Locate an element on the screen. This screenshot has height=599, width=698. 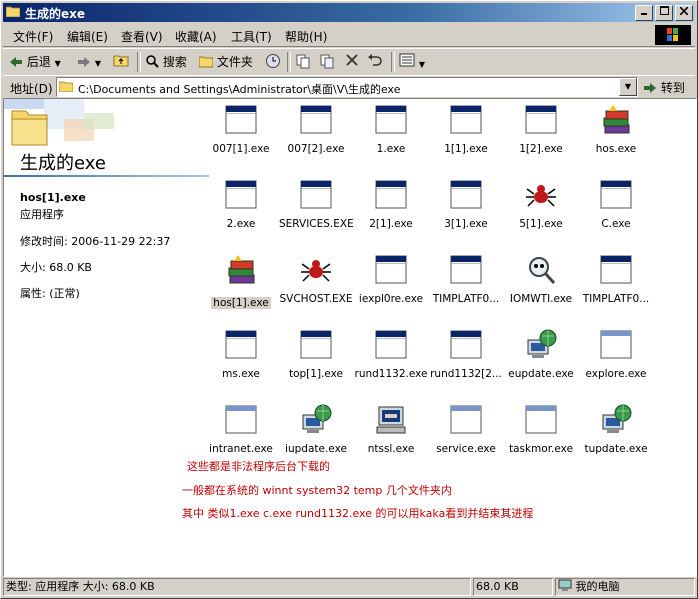
close-button is located at coordinates (684, 13).